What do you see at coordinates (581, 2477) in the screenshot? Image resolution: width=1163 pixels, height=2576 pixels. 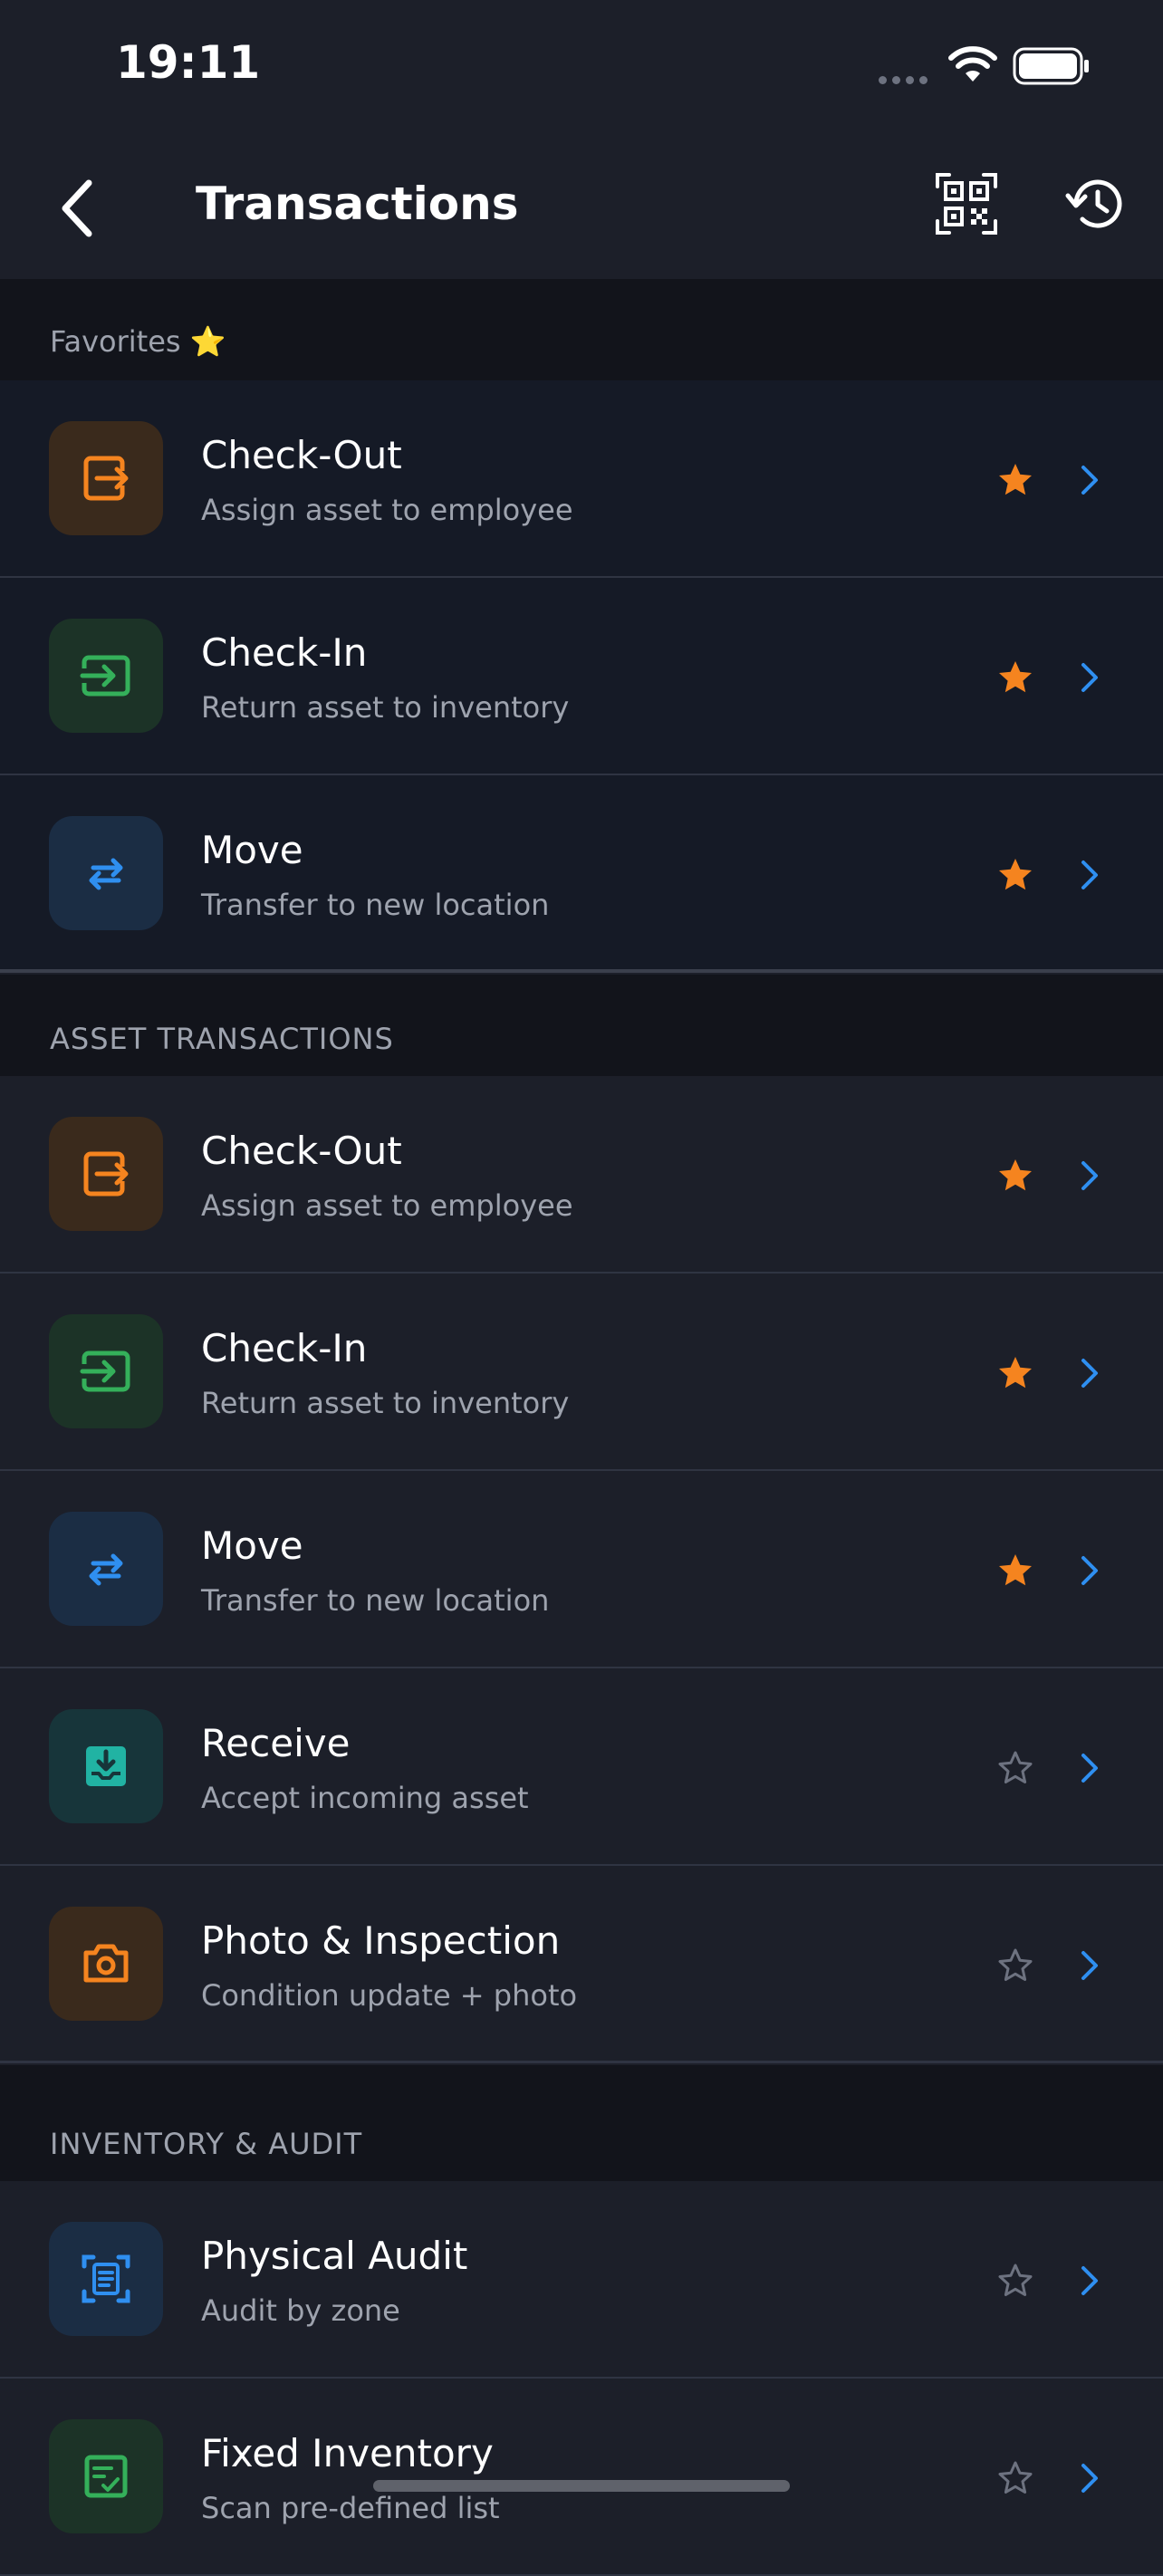 I see `list-item-fixed-inventory: Fixed Inventory Scan pre-defined list` at bounding box center [581, 2477].